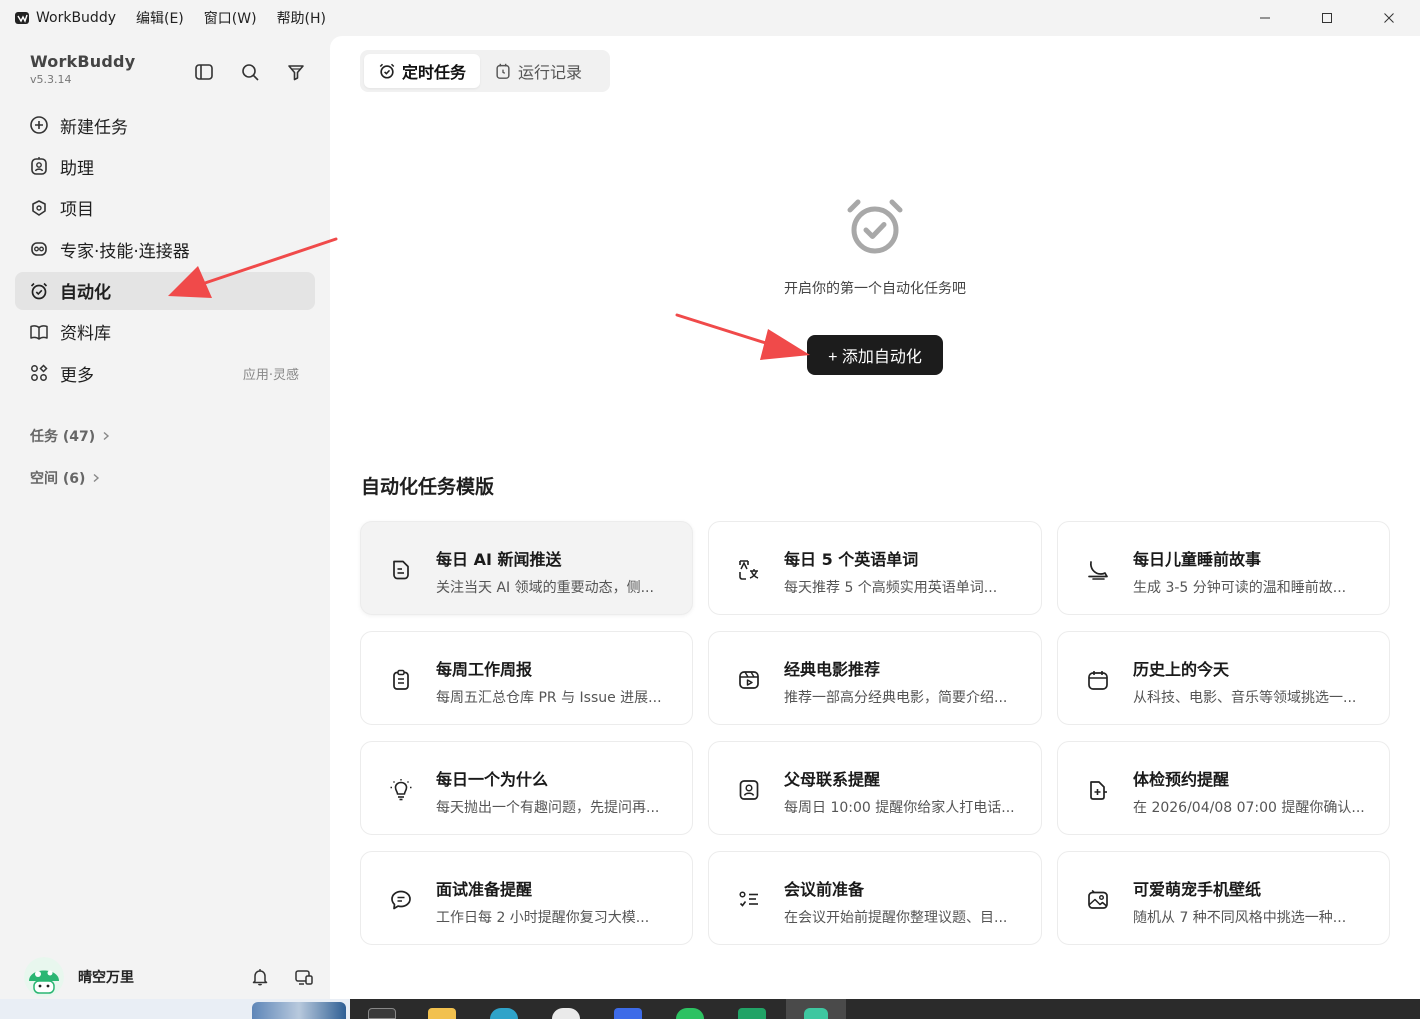 Image resolution: width=1420 pixels, height=1019 pixels. I want to click on news-icon, so click(401, 570).